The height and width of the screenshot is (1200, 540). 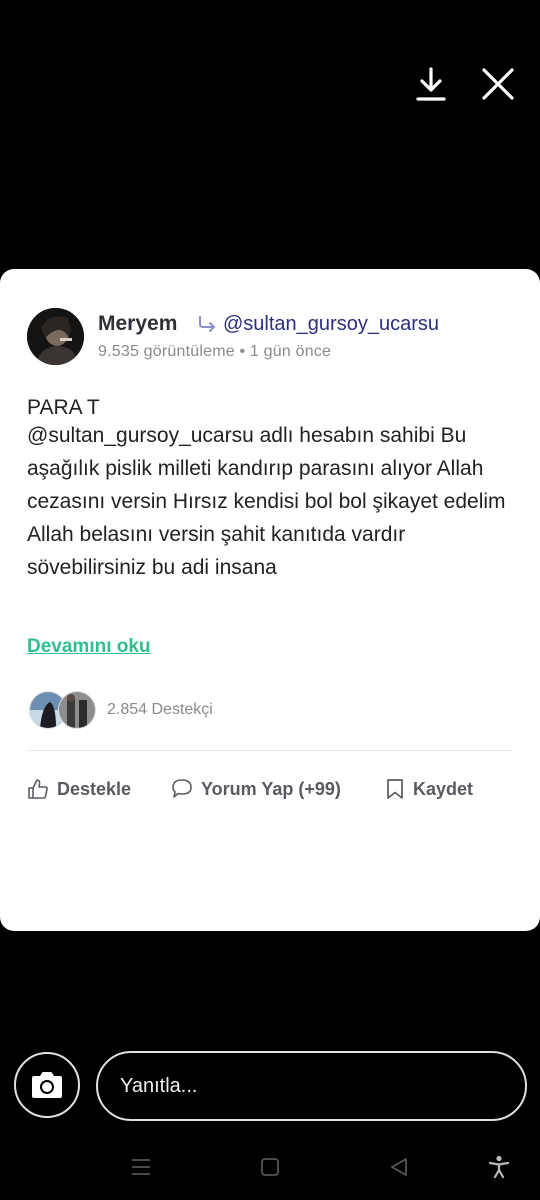 I want to click on close-button, so click(x=498, y=84).